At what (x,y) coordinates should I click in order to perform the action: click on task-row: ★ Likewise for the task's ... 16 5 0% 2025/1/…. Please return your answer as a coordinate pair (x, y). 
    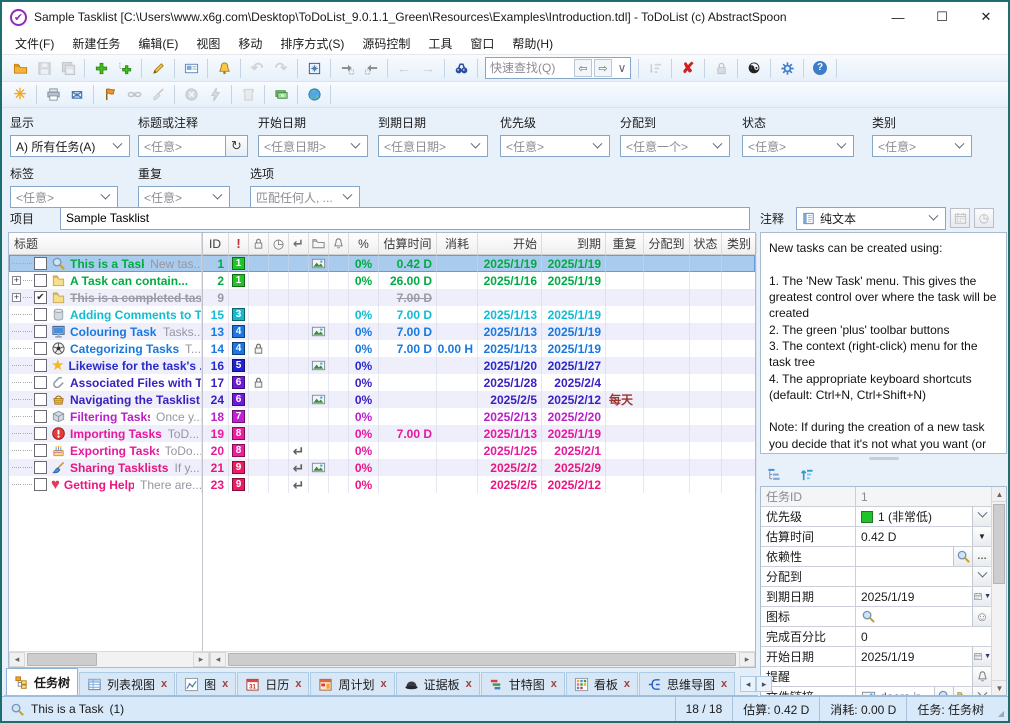
    Looking at the image, I should click on (383, 365).